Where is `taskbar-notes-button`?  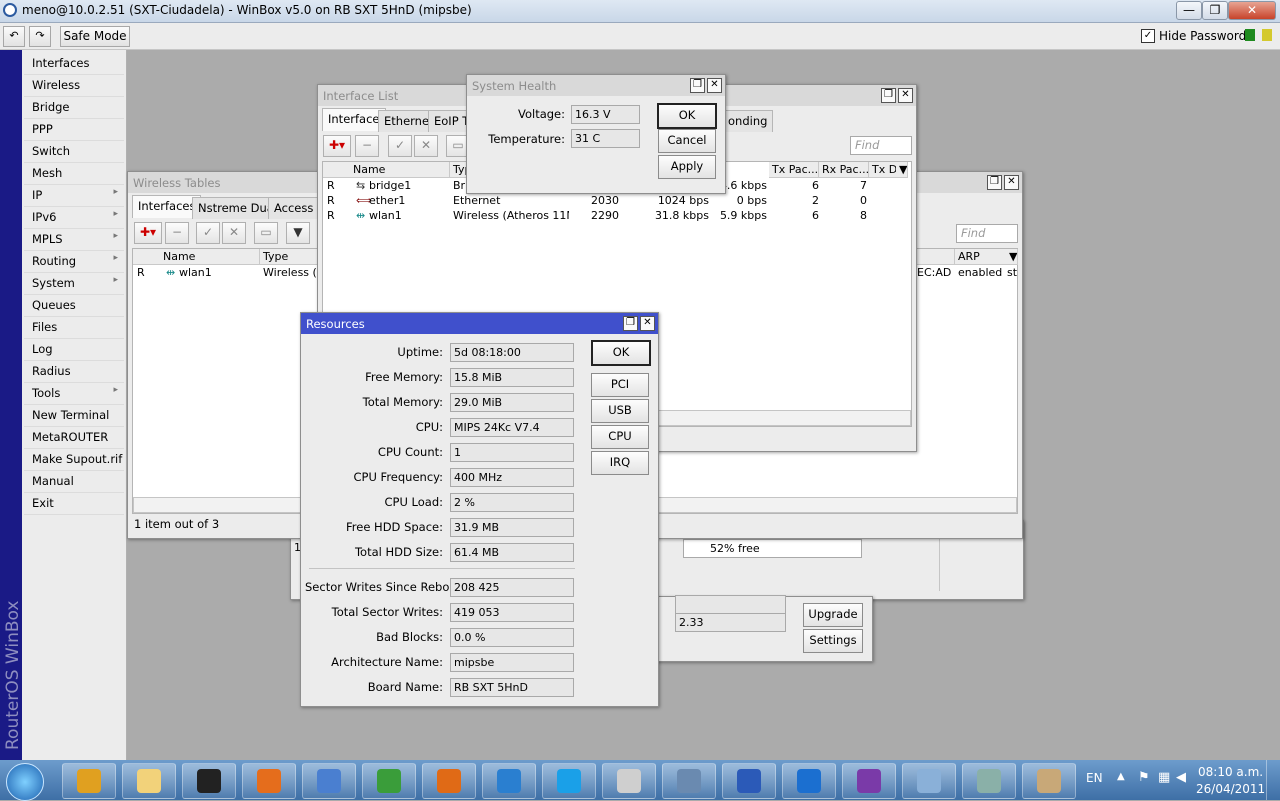
taskbar-notes-button is located at coordinates (929, 781).